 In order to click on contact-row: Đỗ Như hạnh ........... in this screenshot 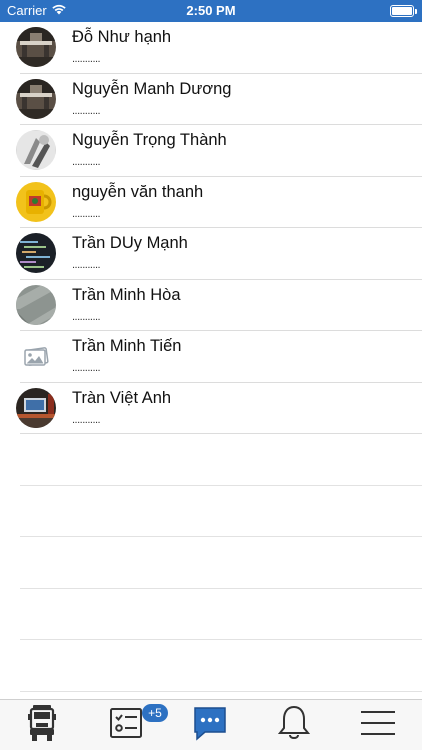, I will do `click(211, 48)`.